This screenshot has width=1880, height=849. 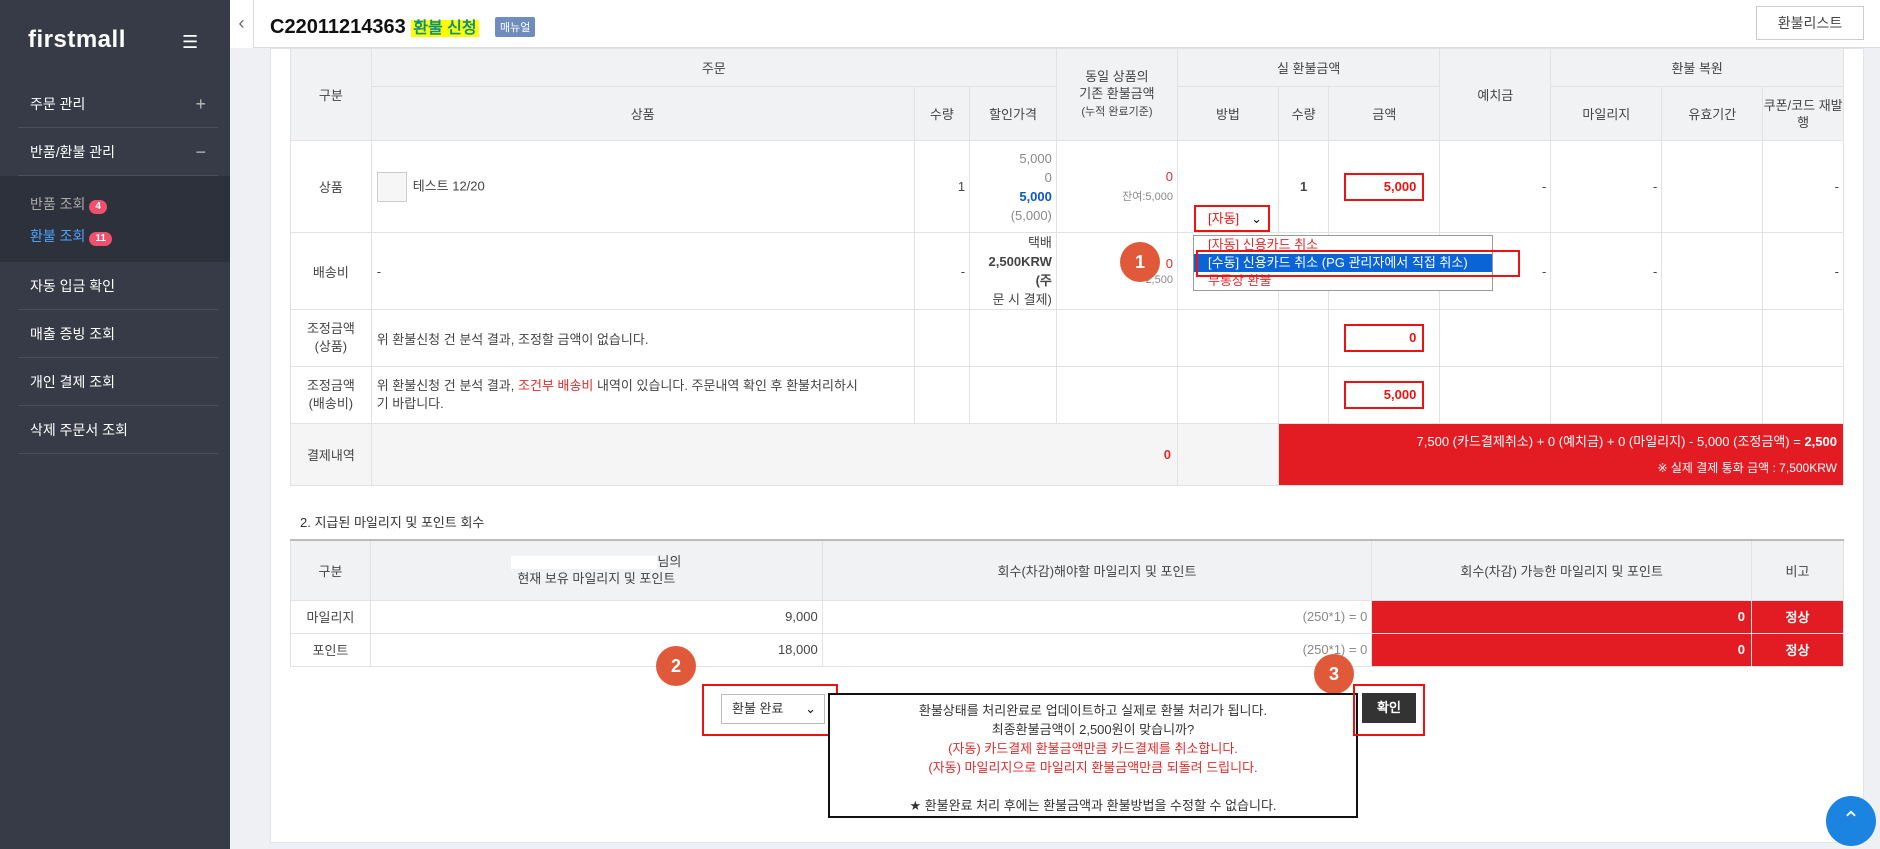 What do you see at coordinates (118, 286) in the screenshot?
I see `sidebar-item-auto-deposit: 자동 입금 확인` at bounding box center [118, 286].